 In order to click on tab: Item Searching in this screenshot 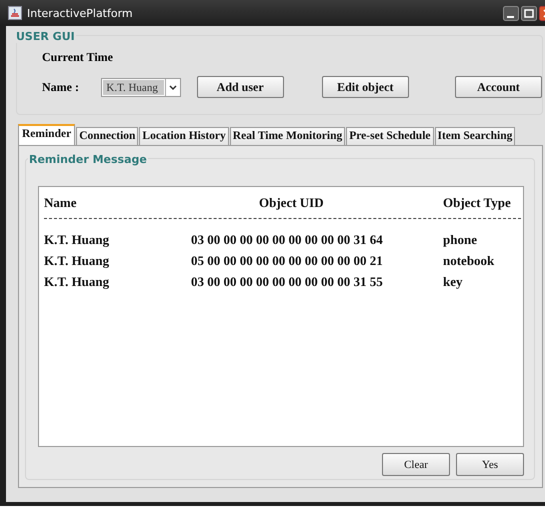, I will do `click(475, 136)`.